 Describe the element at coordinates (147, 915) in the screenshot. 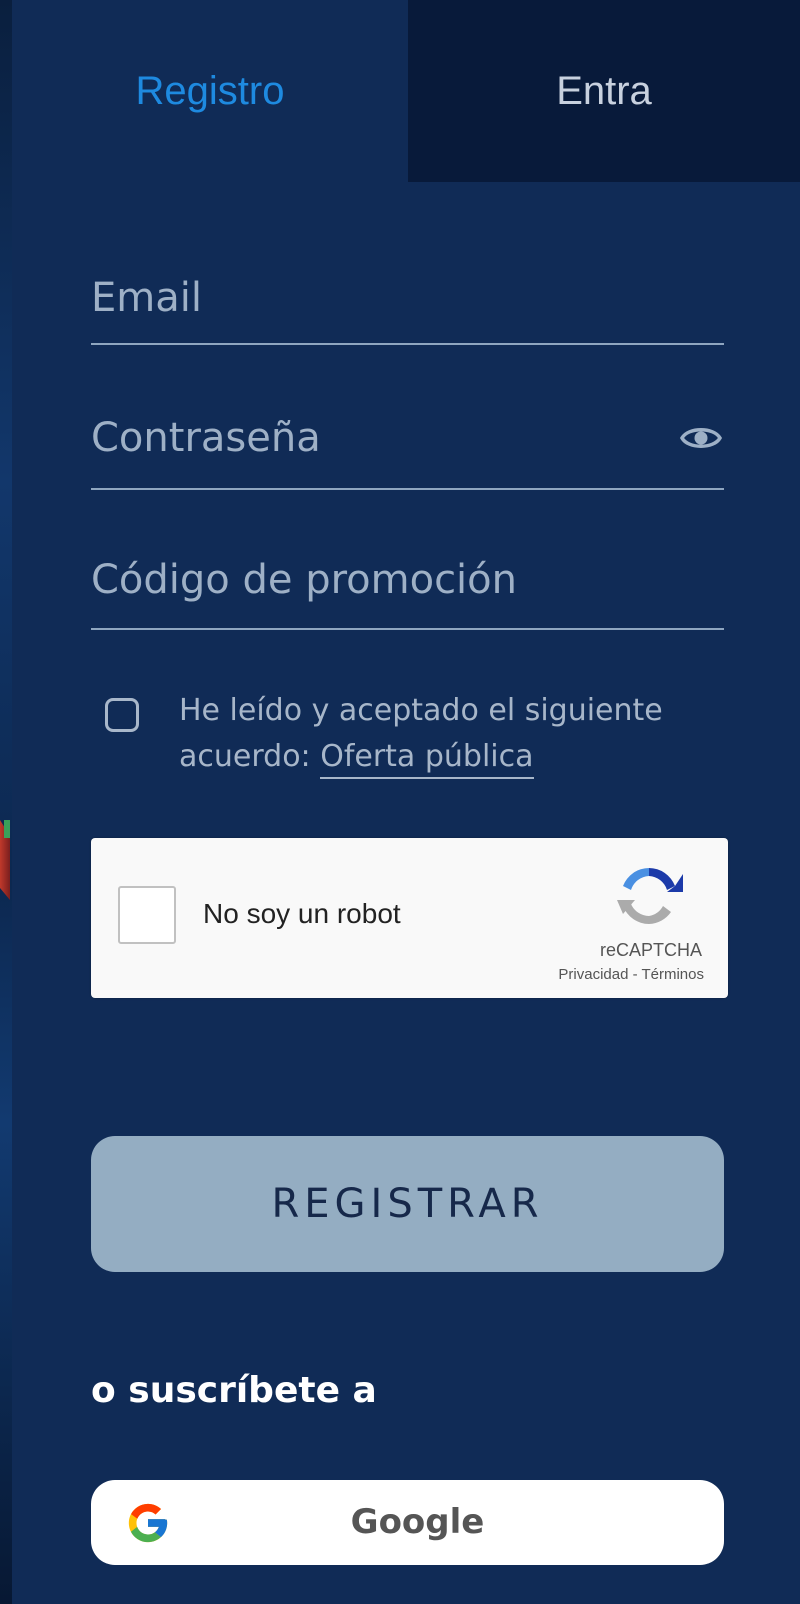

I see `recaptcha-checkbox` at that location.